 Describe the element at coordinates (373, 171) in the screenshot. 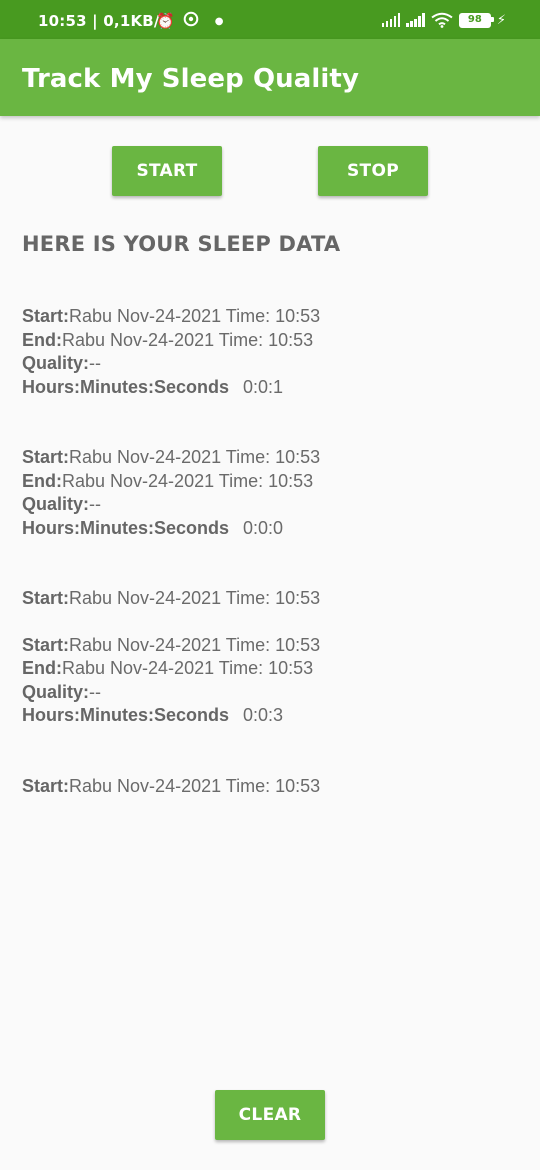

I see `stop-button: STOP` at that location.